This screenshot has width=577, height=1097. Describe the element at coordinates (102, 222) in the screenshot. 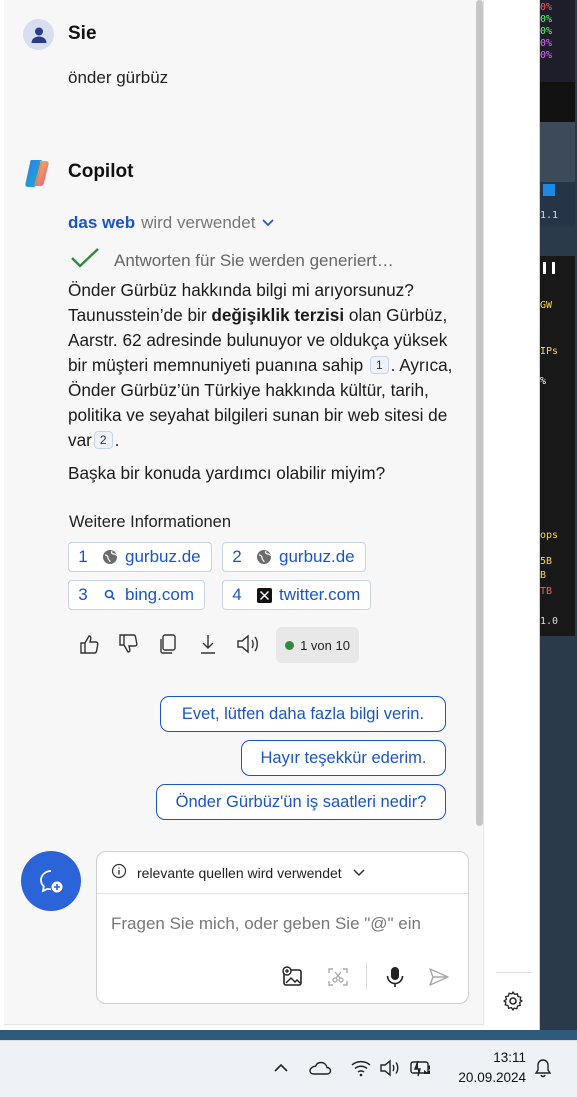

I see `web-search-label-strong: das web` at that location.